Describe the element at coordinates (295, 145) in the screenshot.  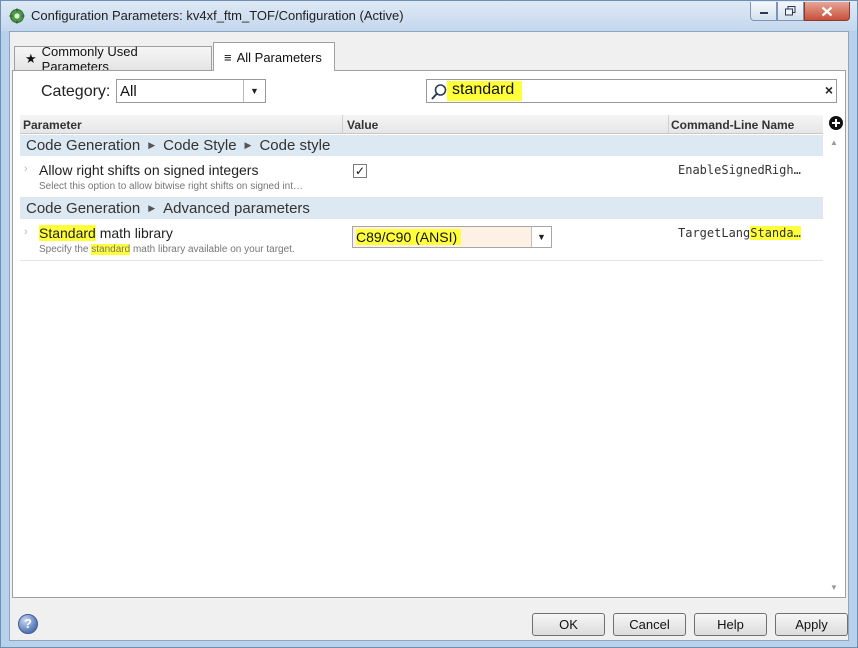
I see `breadcrumb-item: Code style` at that location.